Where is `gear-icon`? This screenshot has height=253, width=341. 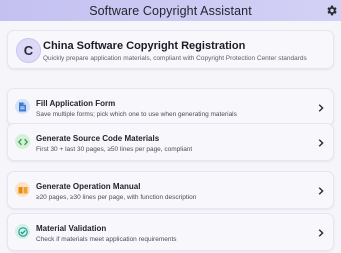 gear-icon is located at coordinates (331, 10).